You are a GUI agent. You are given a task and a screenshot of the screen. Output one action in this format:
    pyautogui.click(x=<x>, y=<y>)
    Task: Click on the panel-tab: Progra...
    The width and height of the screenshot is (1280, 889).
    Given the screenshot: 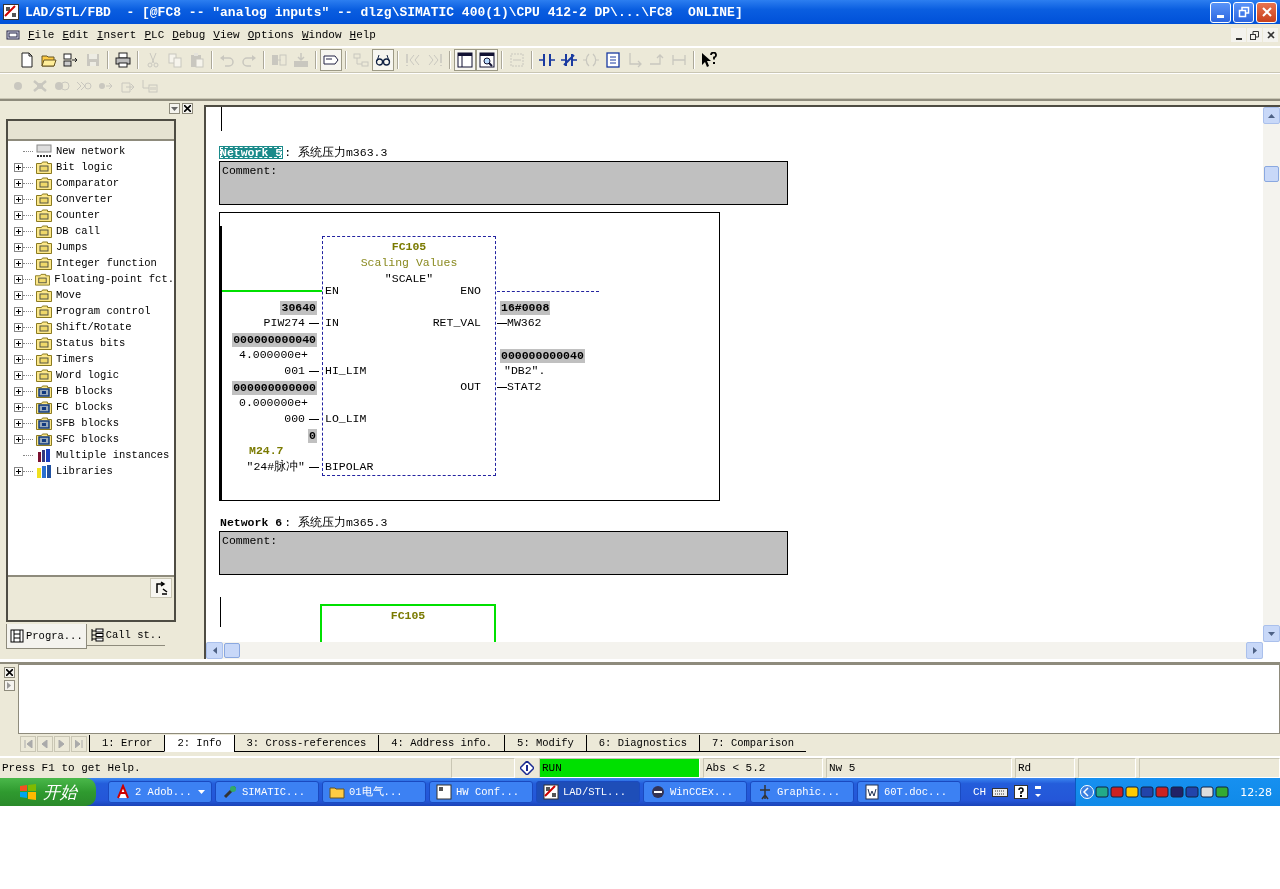 What is the action you would take?
    pyautogui.click(x=46, y=636)
    